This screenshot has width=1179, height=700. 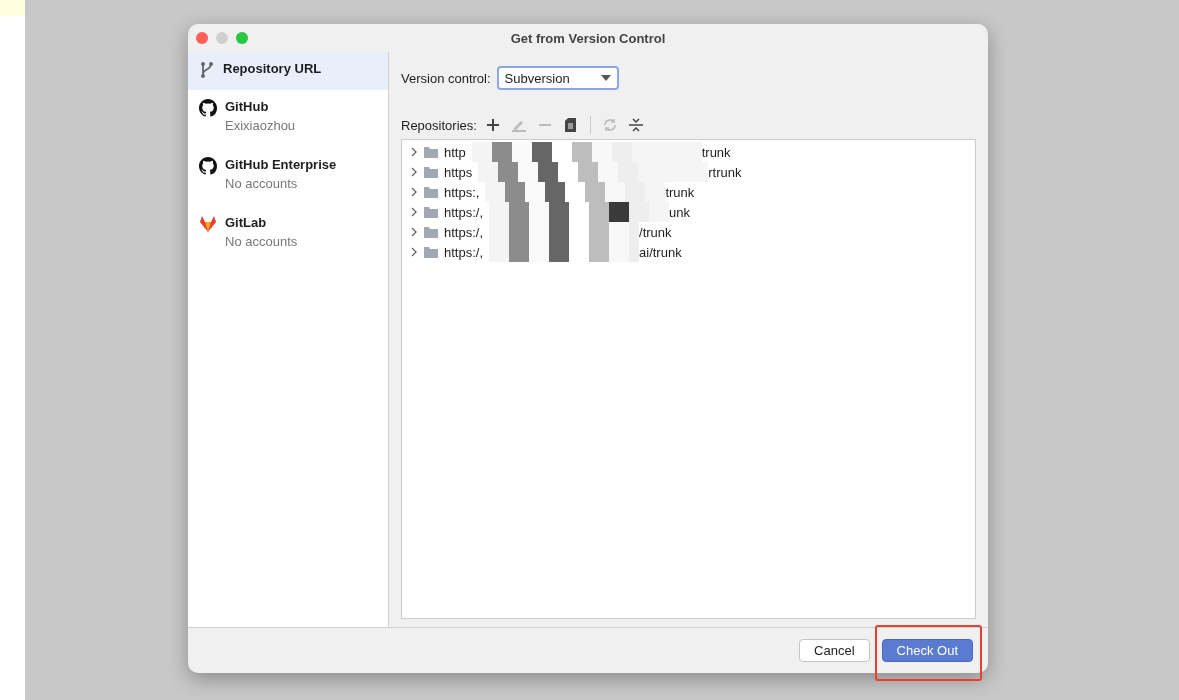 I want to click on tree-row: http trunk, so click(x=688, y=152).